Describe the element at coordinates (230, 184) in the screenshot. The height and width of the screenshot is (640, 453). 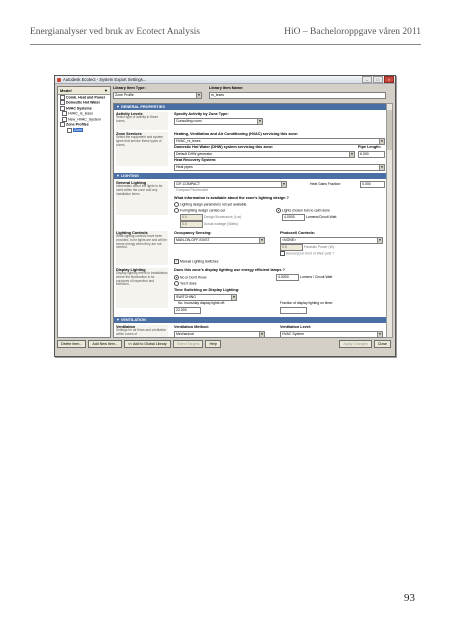
I see `lamp-type-select: CIF-COMPACT ▼` at that location.